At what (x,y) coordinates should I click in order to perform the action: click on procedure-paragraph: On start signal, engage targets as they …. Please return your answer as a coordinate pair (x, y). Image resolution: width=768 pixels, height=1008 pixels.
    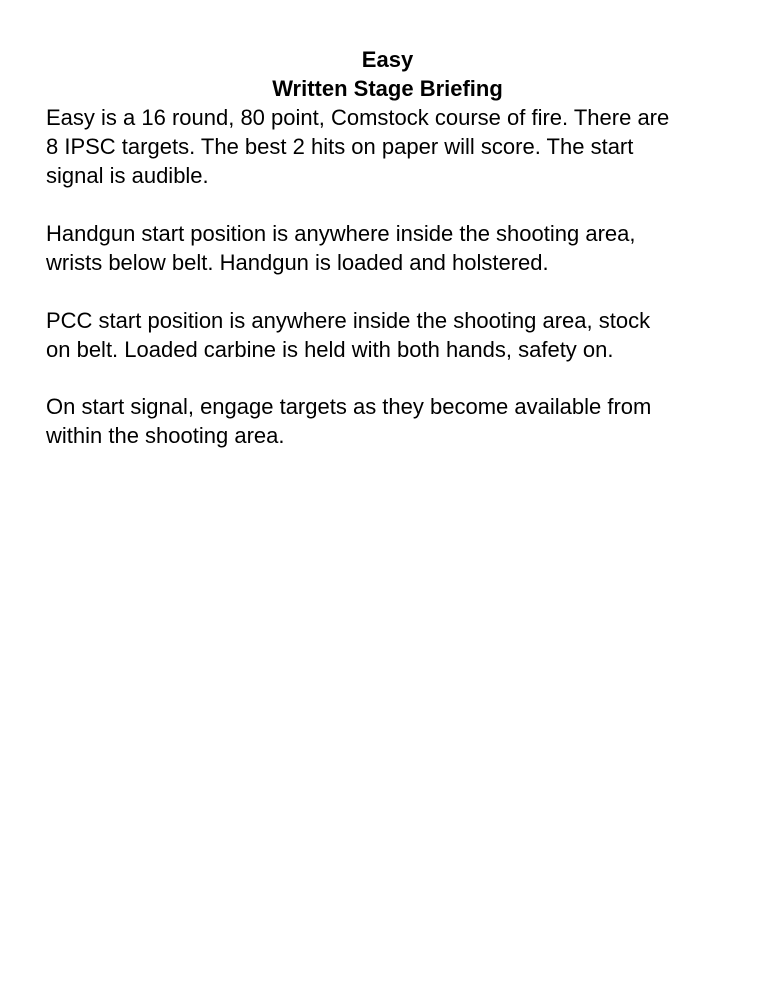
    Looking at the image, I should click on (396, 421).